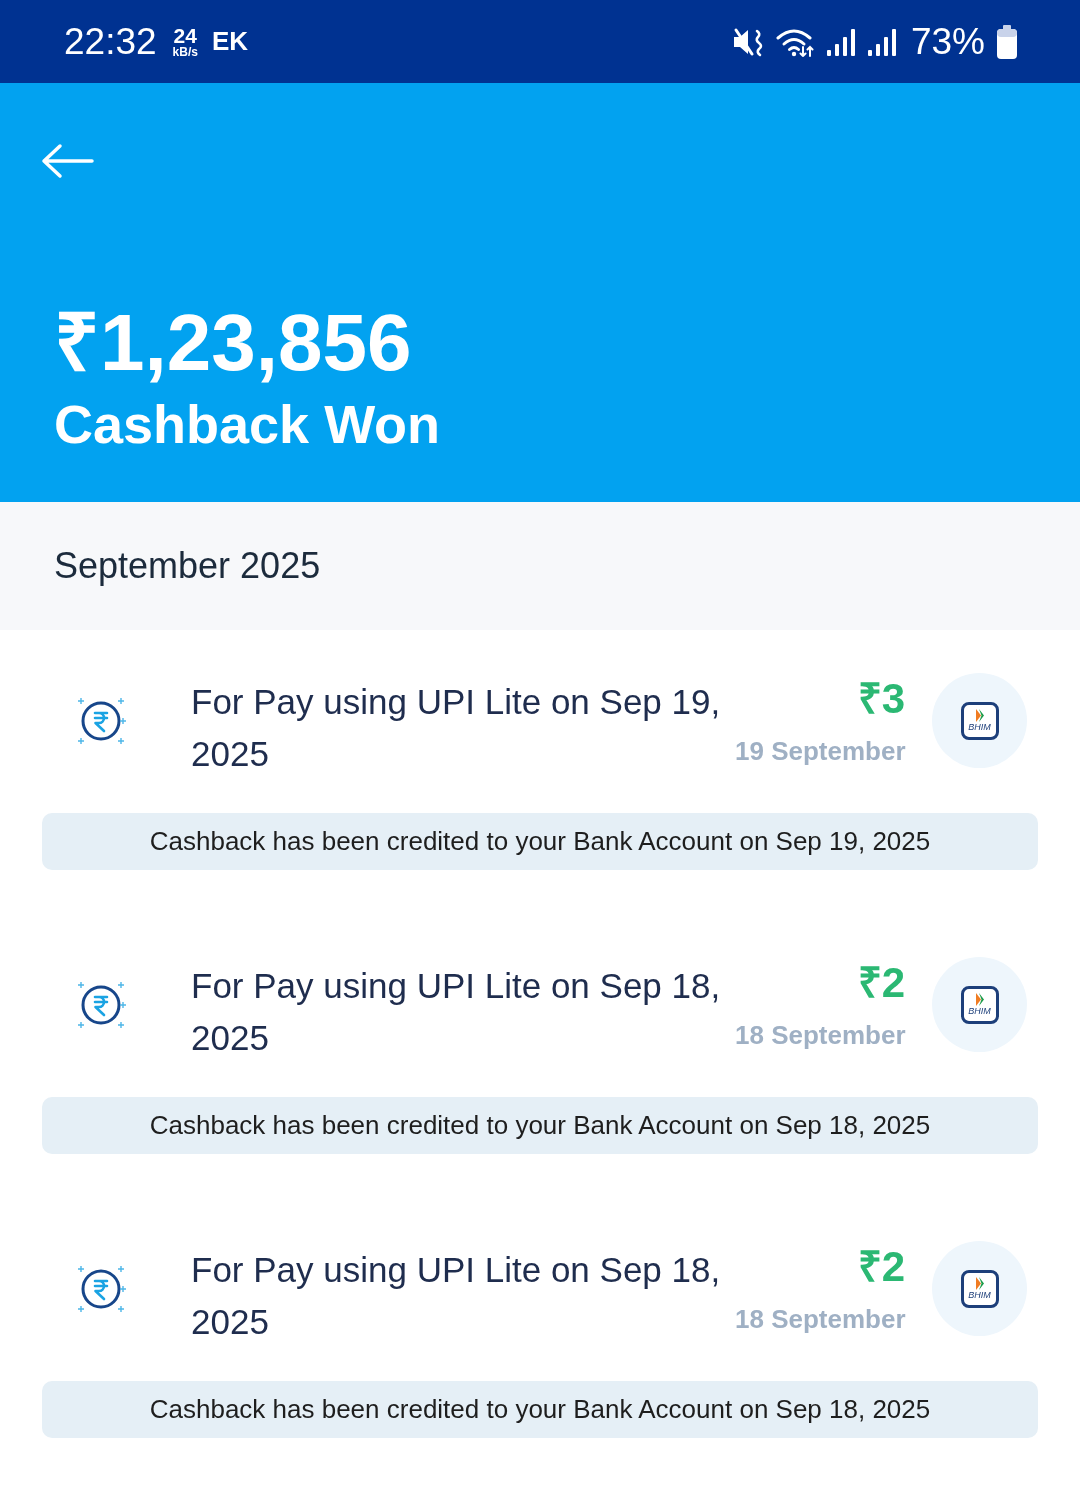  I want to click on cashback-title: For Pay using UPI Lite on Sep 19, 2025, so click(456, 727).